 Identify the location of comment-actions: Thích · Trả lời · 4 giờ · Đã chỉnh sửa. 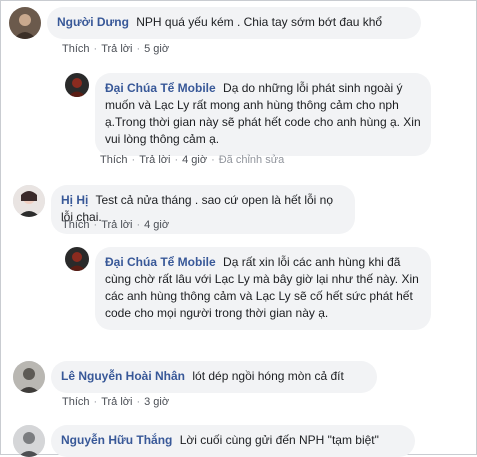
(192, 160).